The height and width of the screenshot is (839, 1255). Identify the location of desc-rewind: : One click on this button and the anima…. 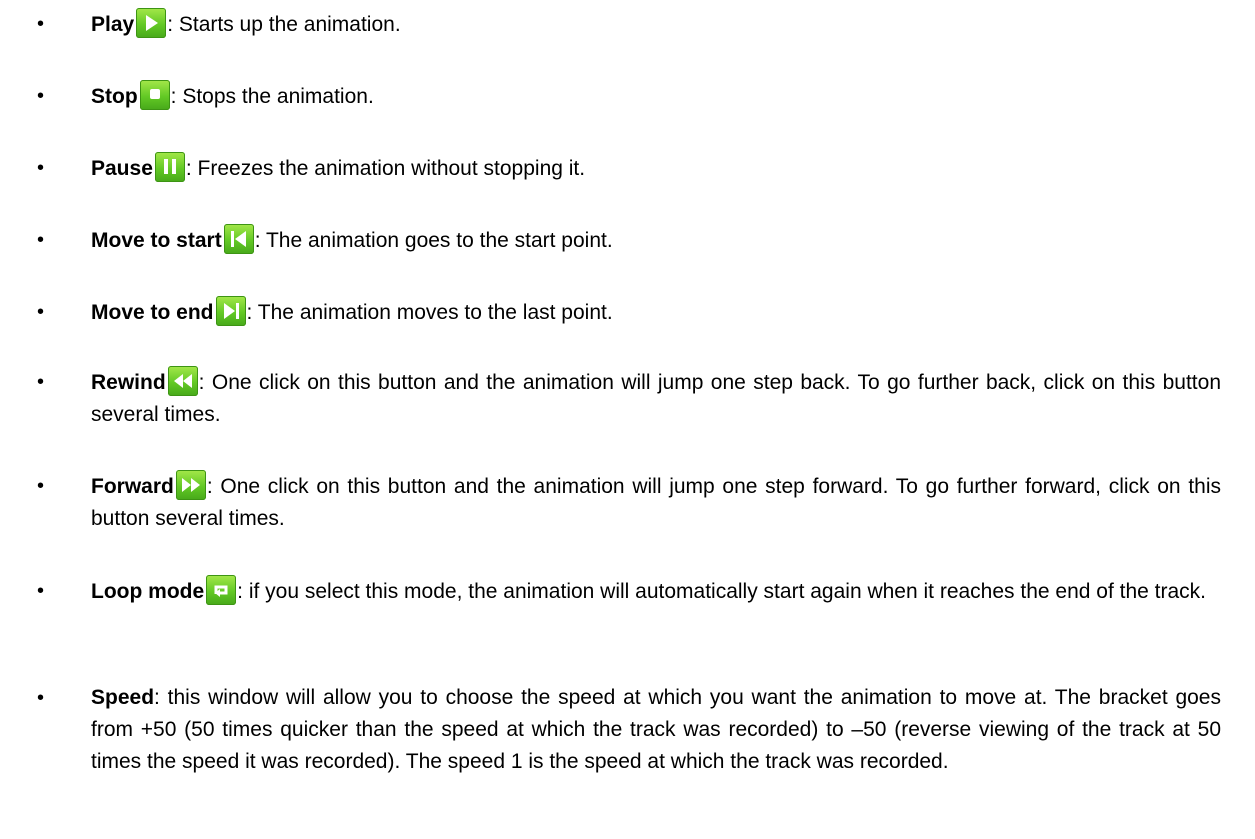
(656, 398).